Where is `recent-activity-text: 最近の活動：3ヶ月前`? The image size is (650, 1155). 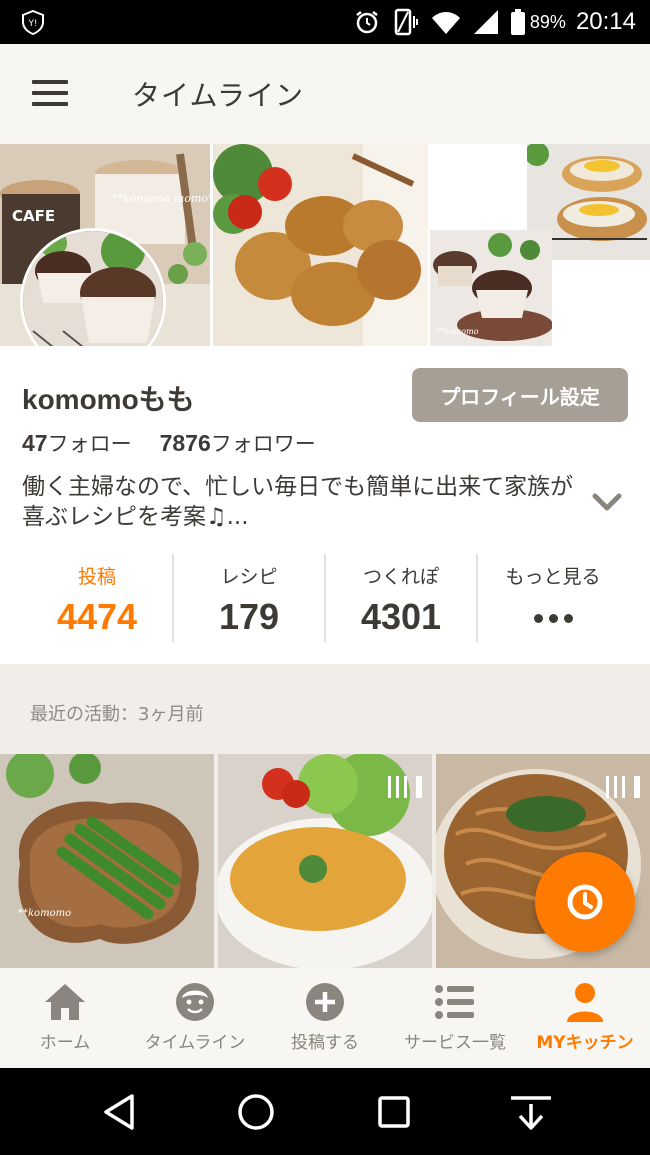
recent-activity-text: 最近の活動：3ヶ月前 is located at coordinates (117, 714).